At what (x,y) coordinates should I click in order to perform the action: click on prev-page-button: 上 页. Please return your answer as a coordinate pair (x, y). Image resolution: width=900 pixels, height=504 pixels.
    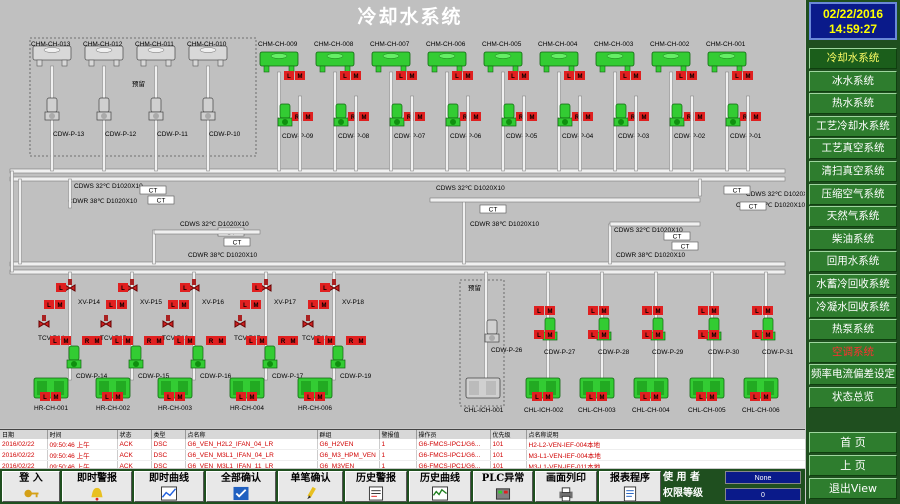
    Looking at the image, I should click on (853, 465).